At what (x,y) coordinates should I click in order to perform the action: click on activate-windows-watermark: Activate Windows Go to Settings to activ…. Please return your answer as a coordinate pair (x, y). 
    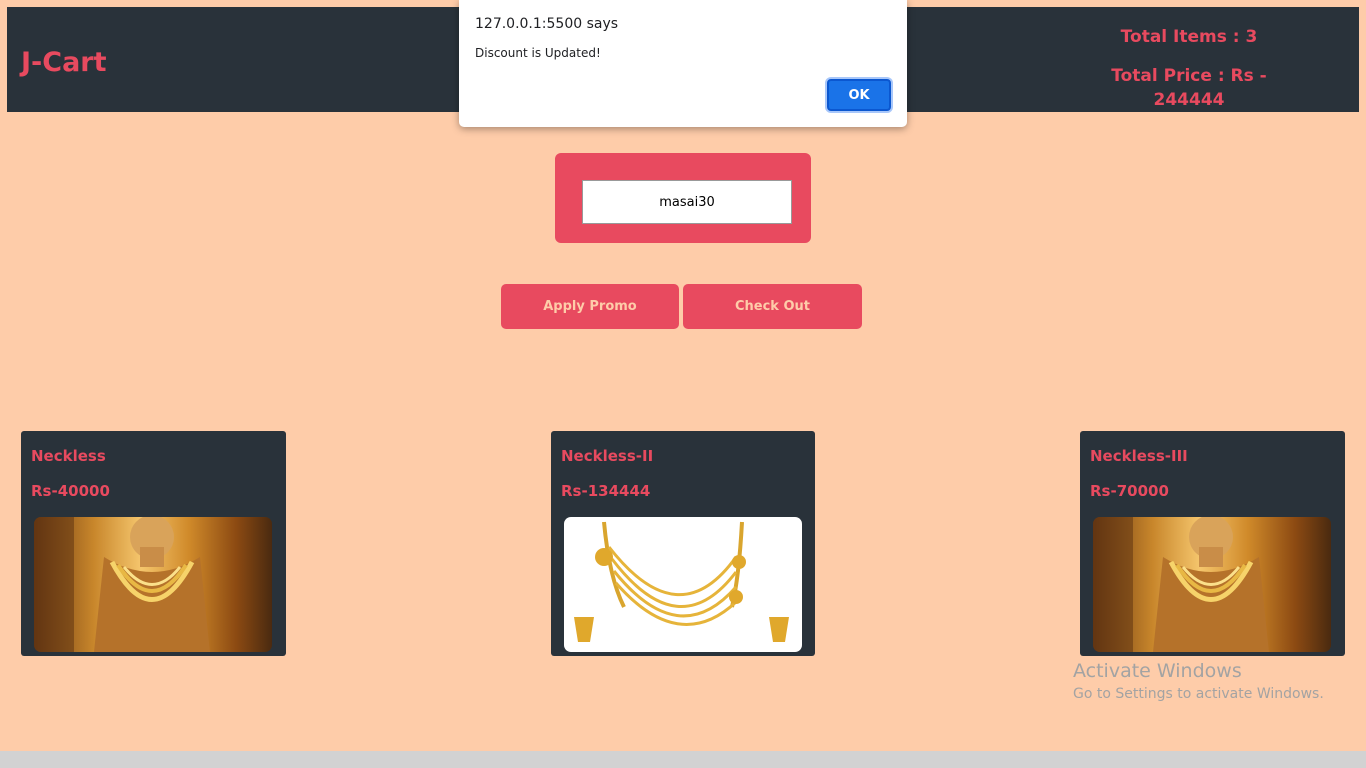
    Looking at the image, I should click on (1198, 681).